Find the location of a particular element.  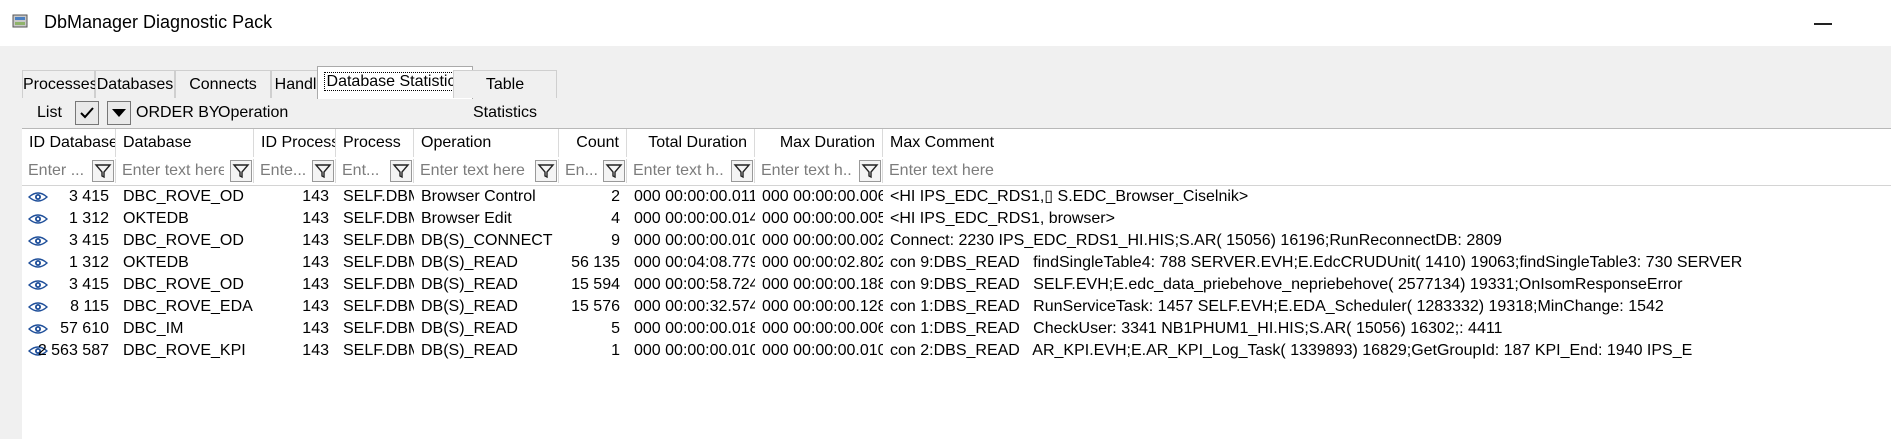

column-header-max-comment: Max Comment is located at coordinates (1387, 143).